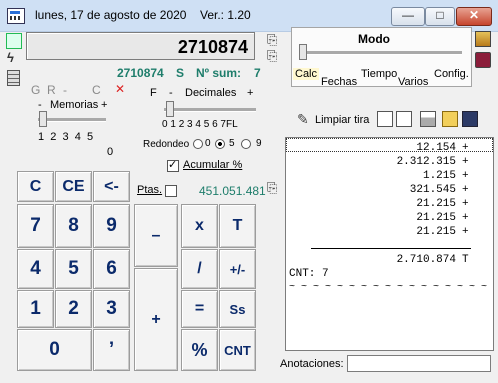  What do you see at coordinates (35, 309) in the screenshot?
I see `key-1: 1` at bounding box center [35, 309].